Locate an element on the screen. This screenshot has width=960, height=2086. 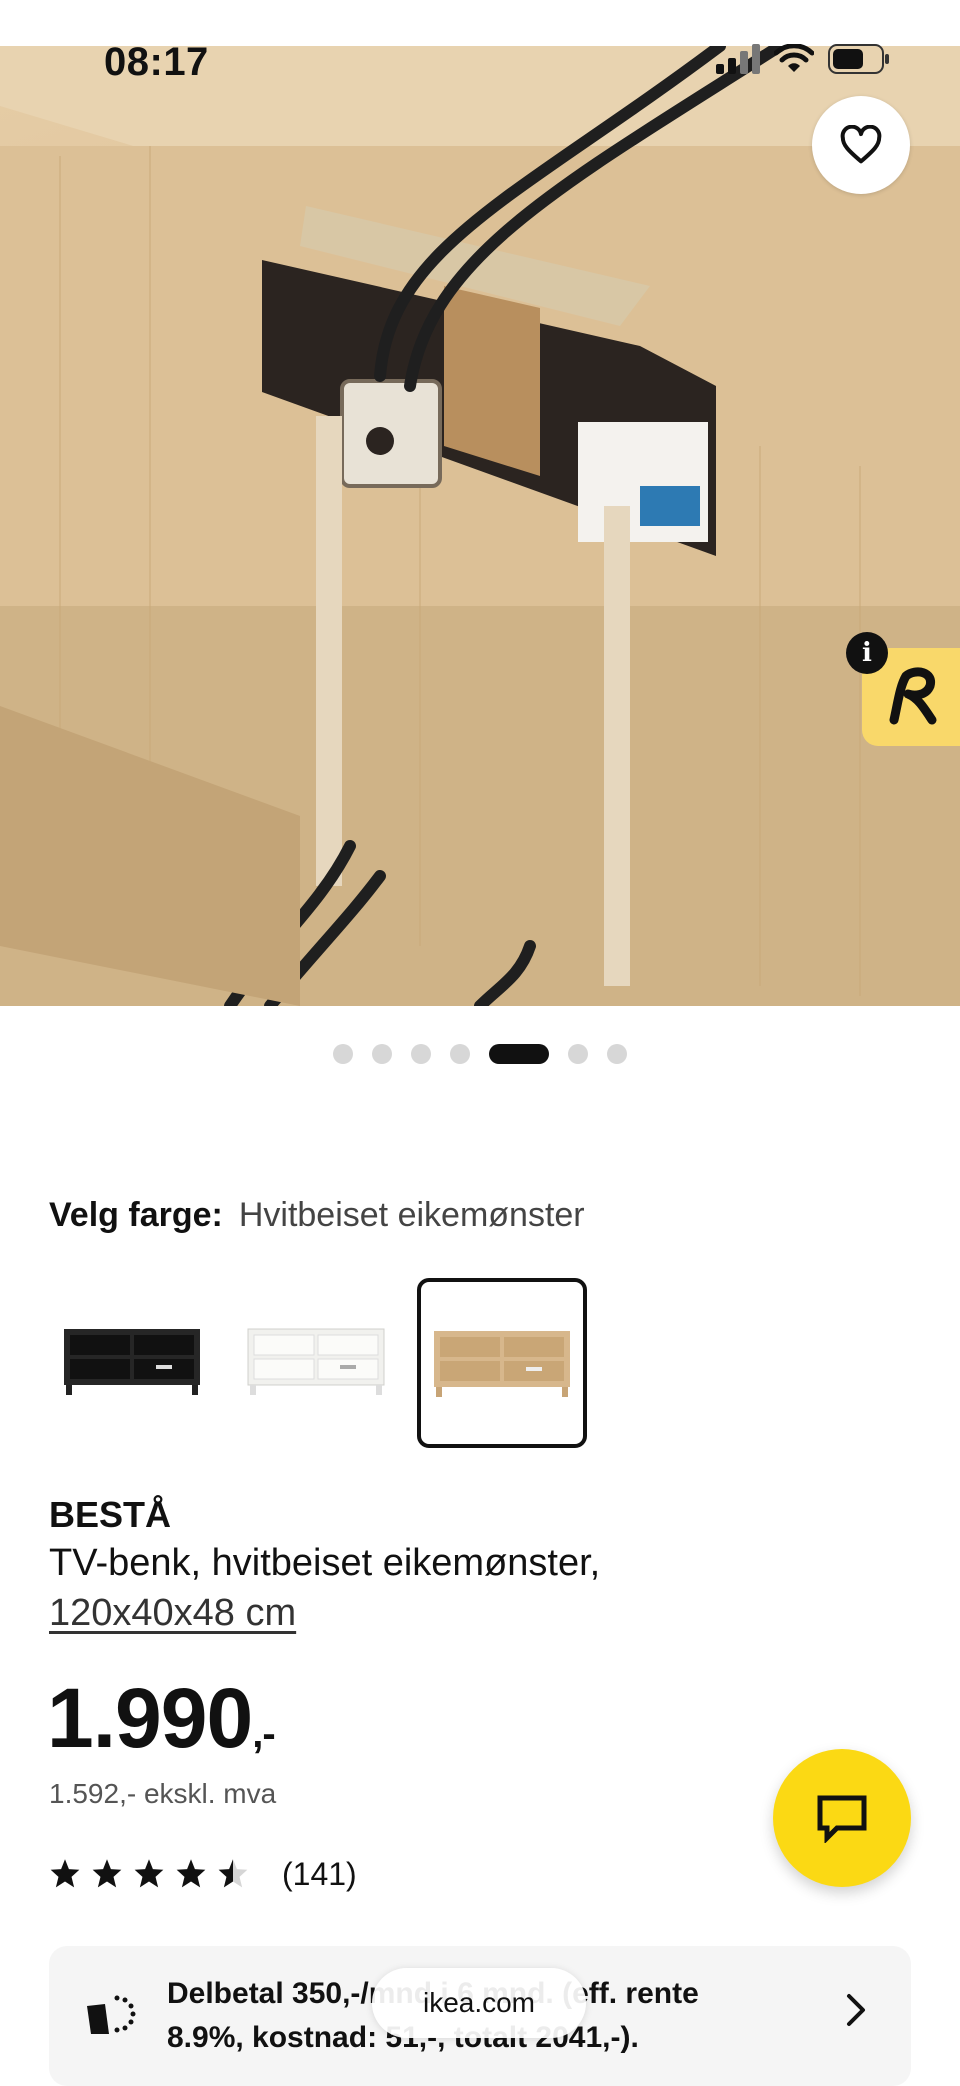
favorite-button is located at coordinates (861, 145).